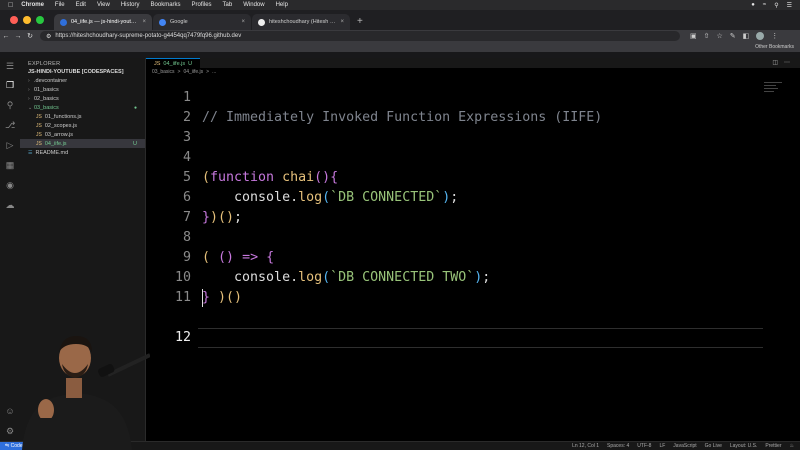 The image size is (800, 450). What do you see at coordinates (733, 36) in the screenshot?
I see `extensions-icon: ✎` at bounding box center [733, 36].